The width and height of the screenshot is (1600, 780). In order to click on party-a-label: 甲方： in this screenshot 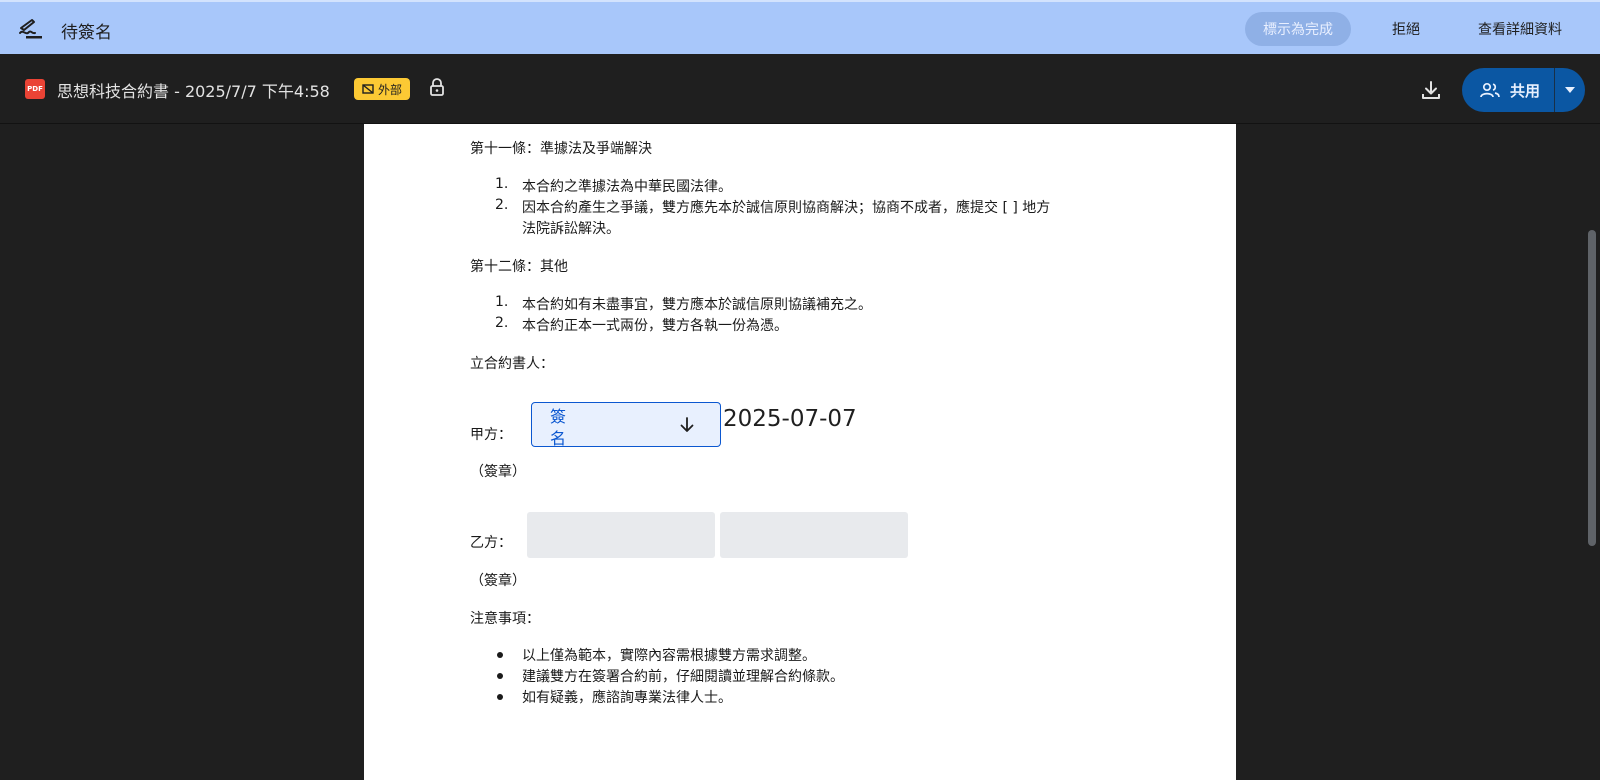, I will do `click(491, 435)`.